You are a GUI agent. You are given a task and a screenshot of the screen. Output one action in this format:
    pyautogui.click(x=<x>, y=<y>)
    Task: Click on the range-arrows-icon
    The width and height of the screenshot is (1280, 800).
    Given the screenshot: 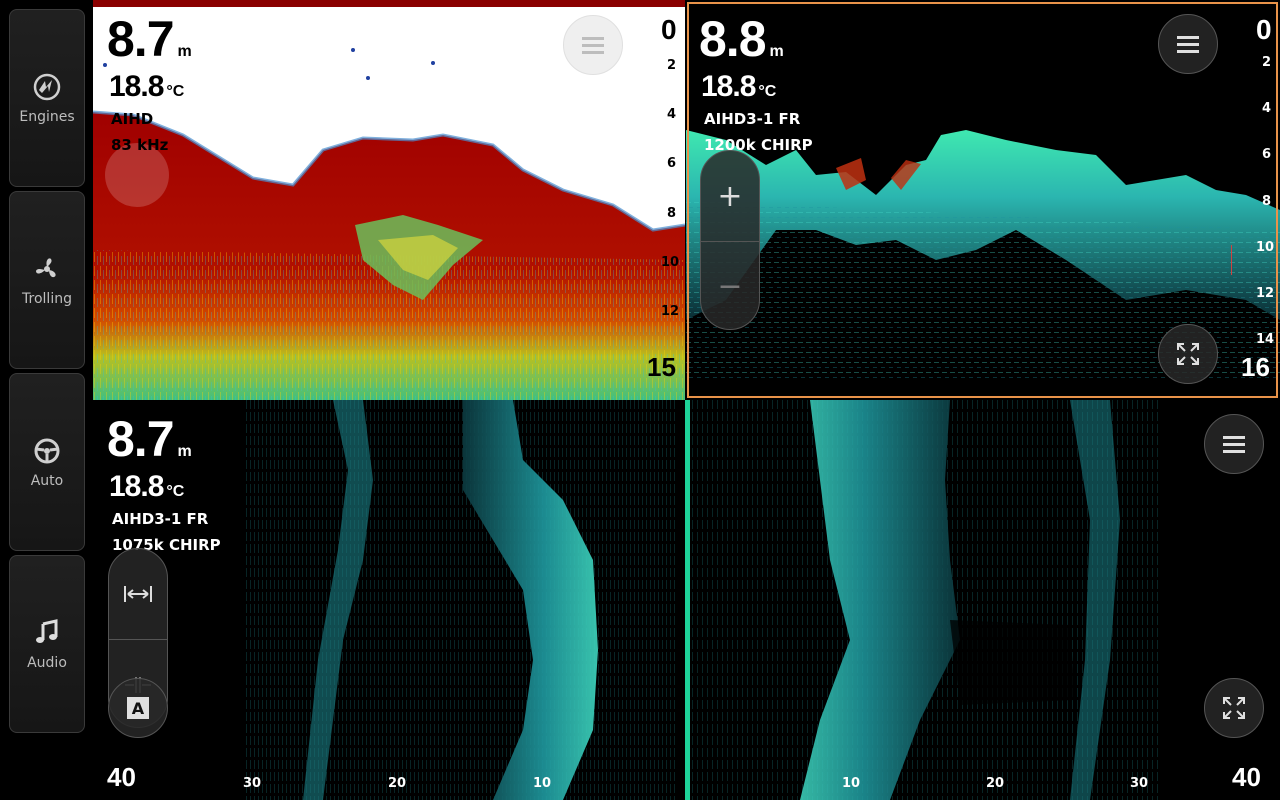 What is the action you would take?
    pyautogui.click(x=138, y=594)
    